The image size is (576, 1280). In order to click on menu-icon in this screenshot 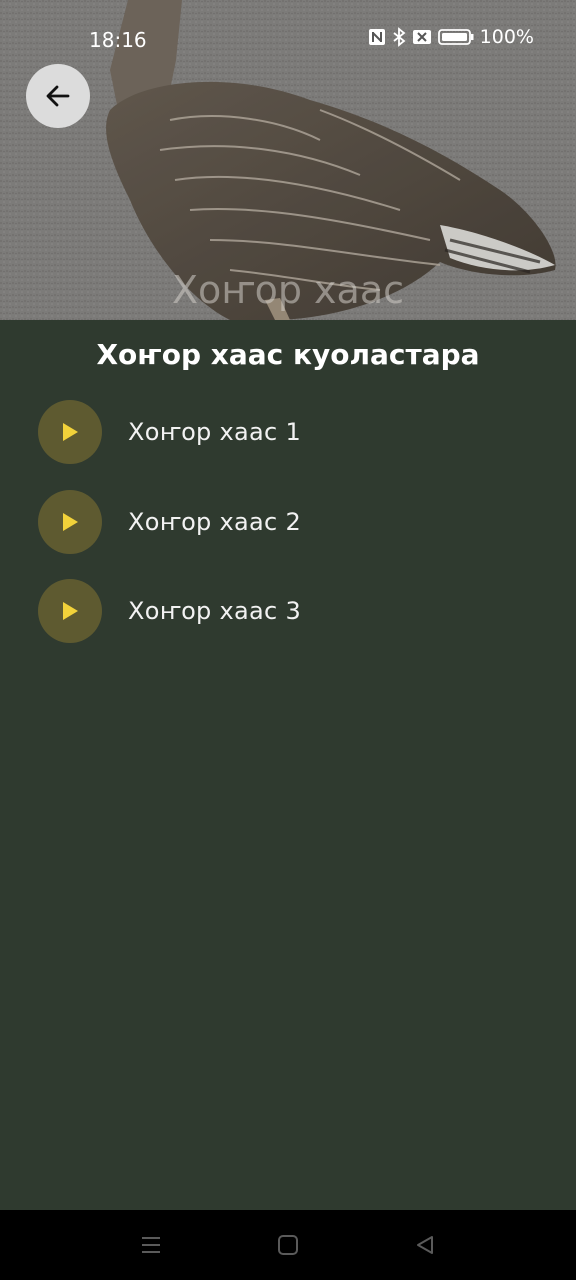, I will do `click(151, 1245)`.